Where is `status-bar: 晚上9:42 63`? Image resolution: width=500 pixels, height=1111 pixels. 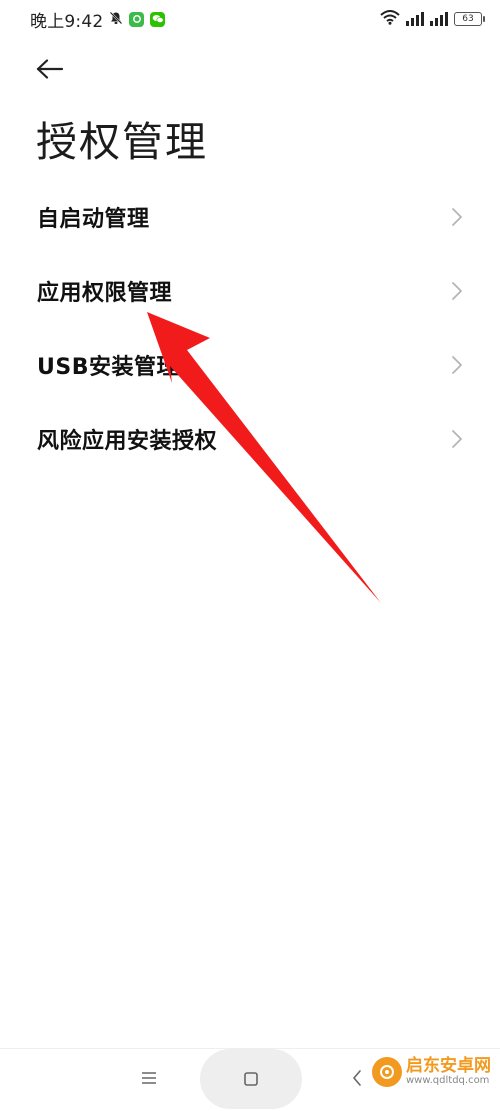 status-bar: 晚上9:42 63 is located at coordinates (250, 19).